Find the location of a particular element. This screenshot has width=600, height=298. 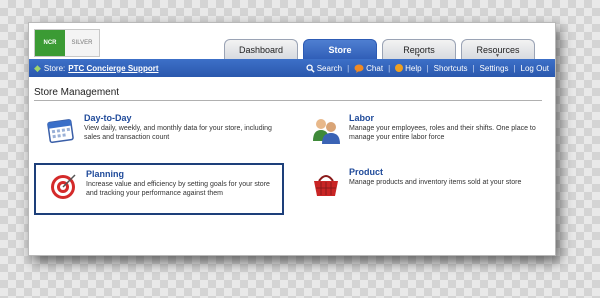

store-pin-icon: ◆ is located at coordinates (37, 67).